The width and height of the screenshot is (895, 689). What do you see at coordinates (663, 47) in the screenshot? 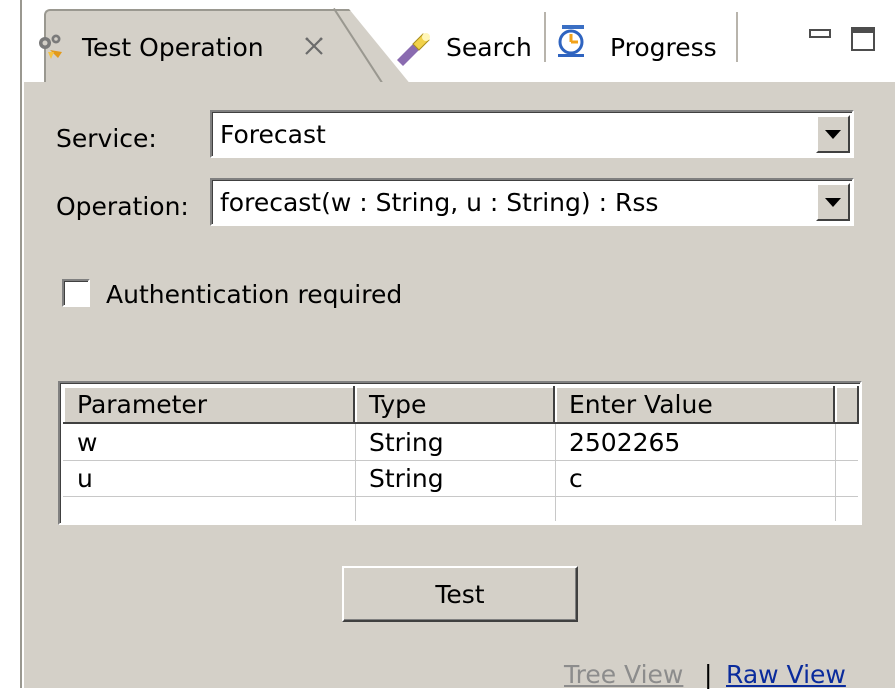
I see `tab-progress-label: Progress` at bounding box center [663, 47].